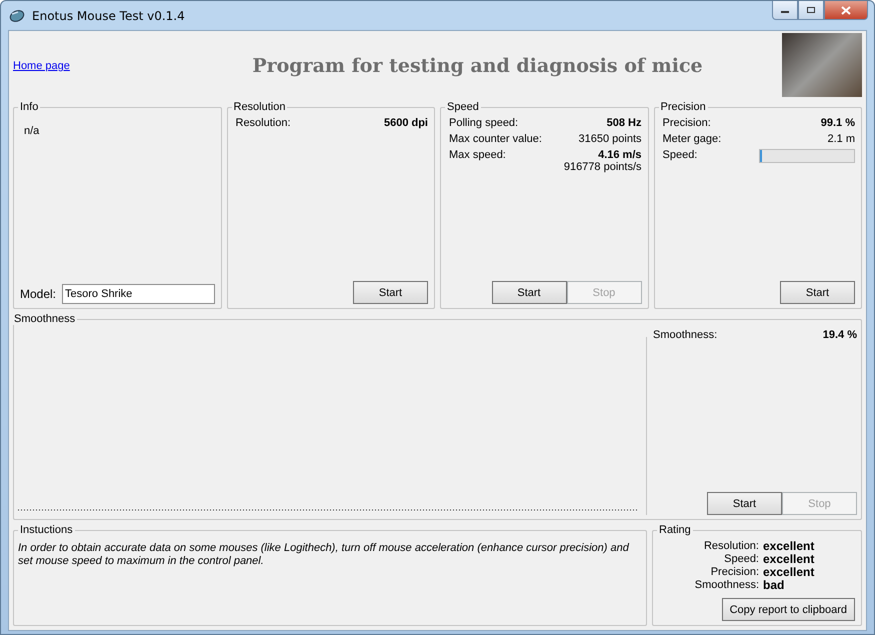 The width and height of the screenshot is (875, 635). I want to click on field-label: Precision:, so click(686, 123).